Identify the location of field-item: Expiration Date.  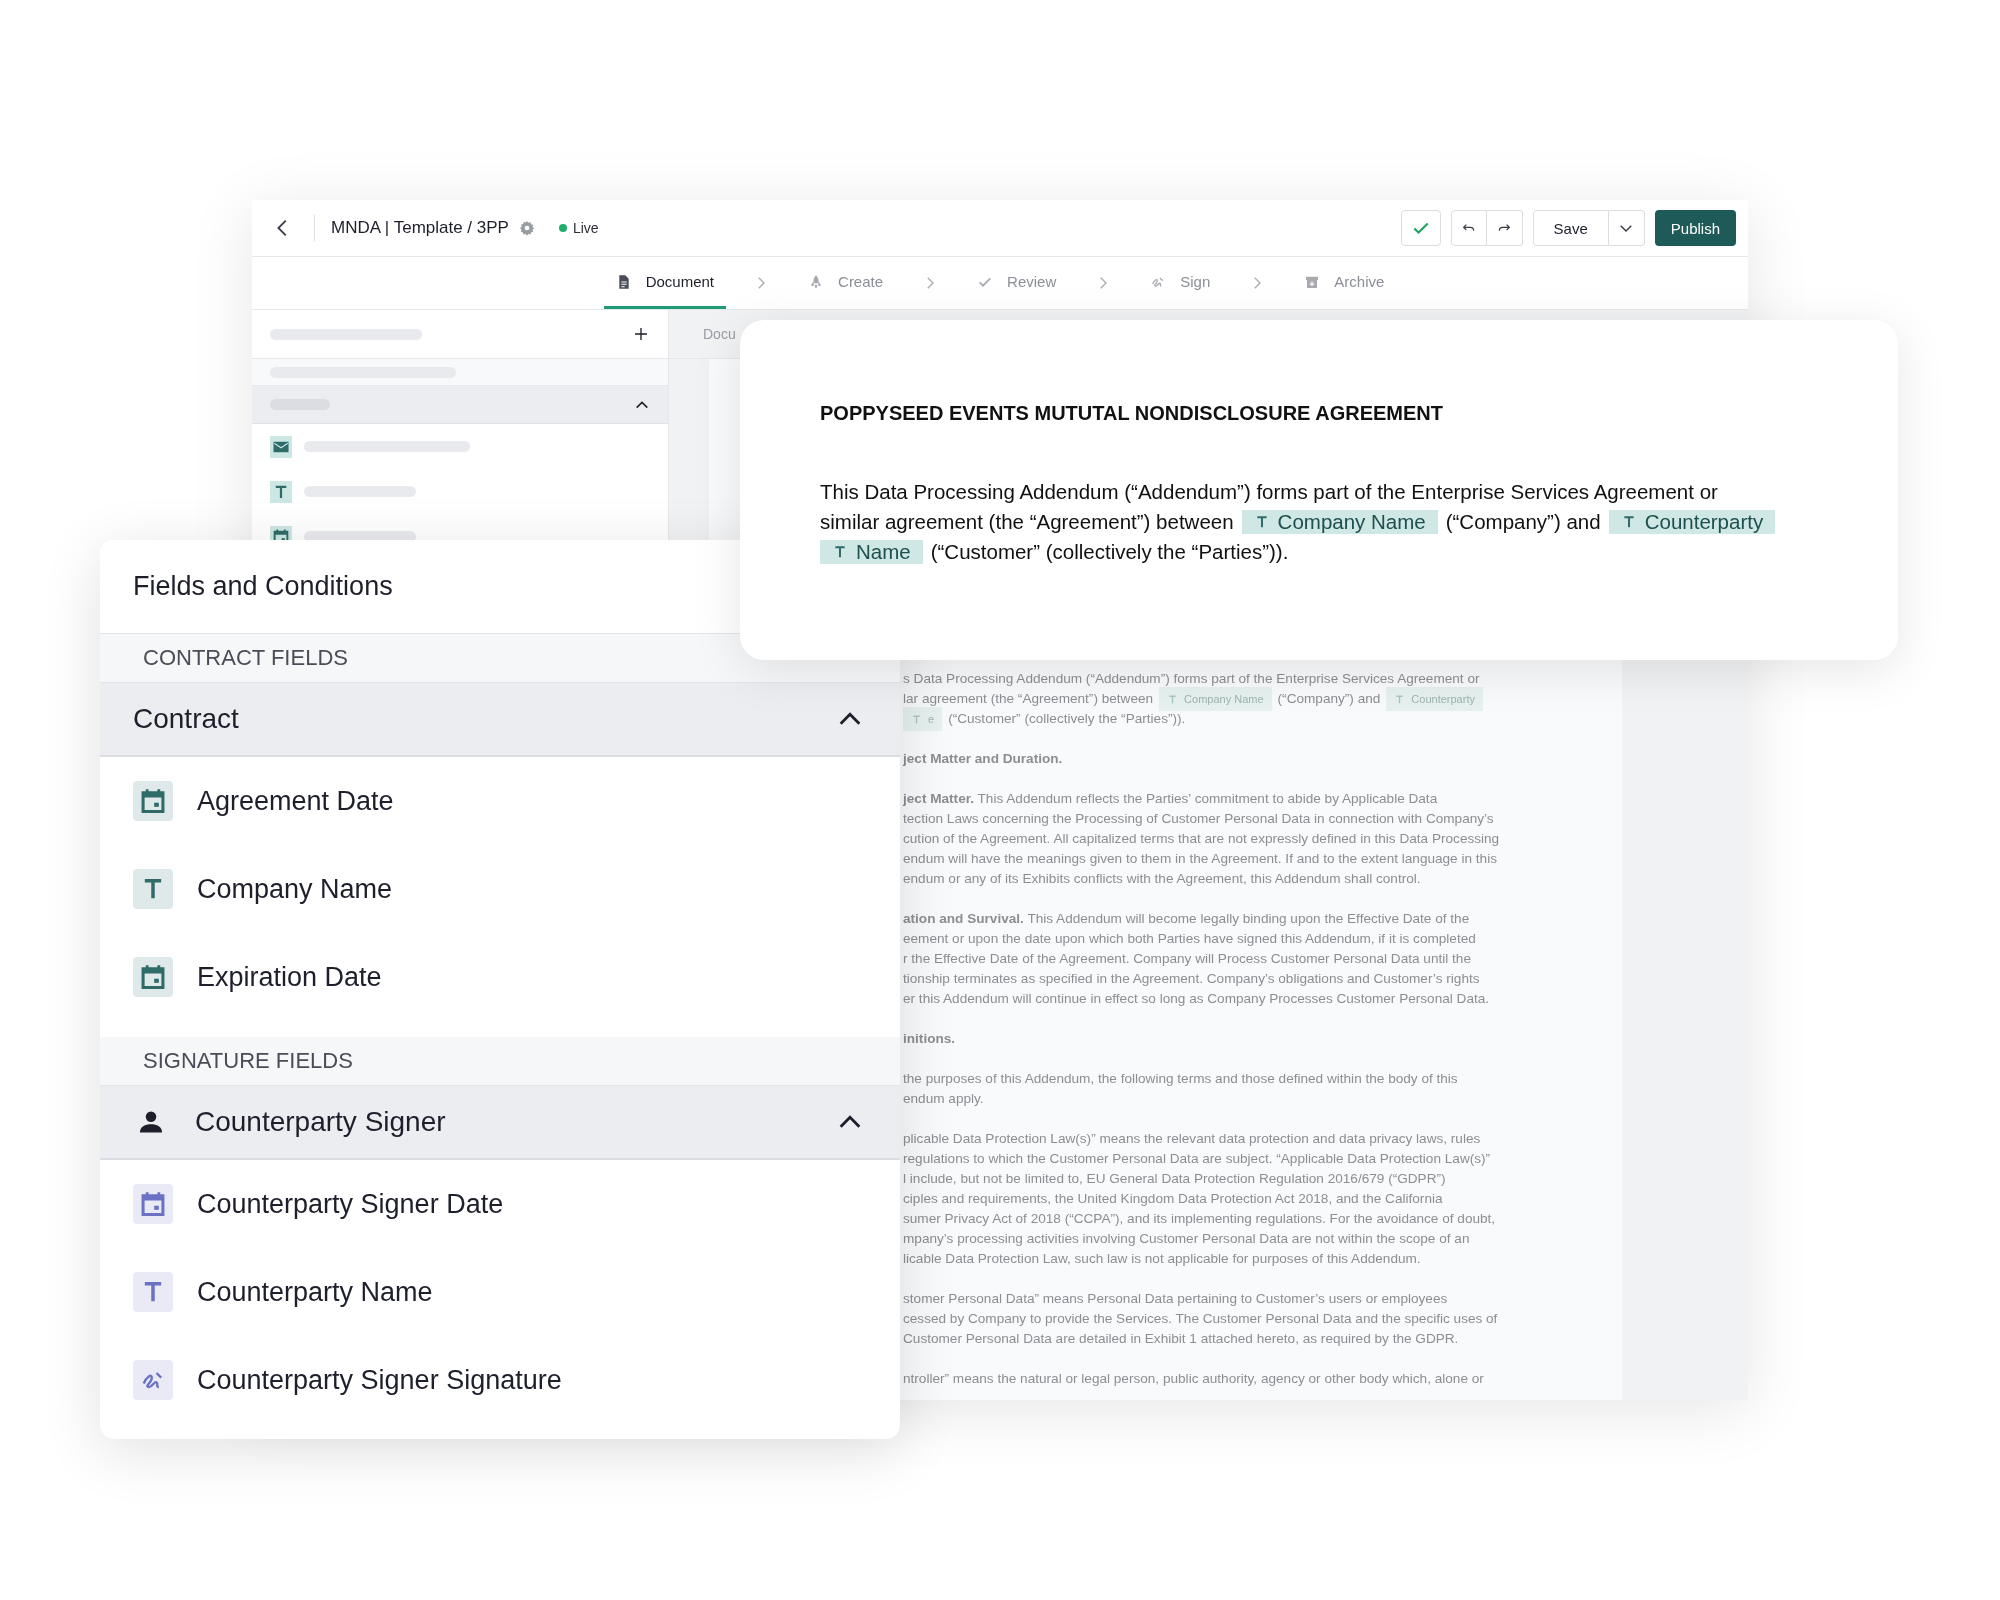
(500, 977).